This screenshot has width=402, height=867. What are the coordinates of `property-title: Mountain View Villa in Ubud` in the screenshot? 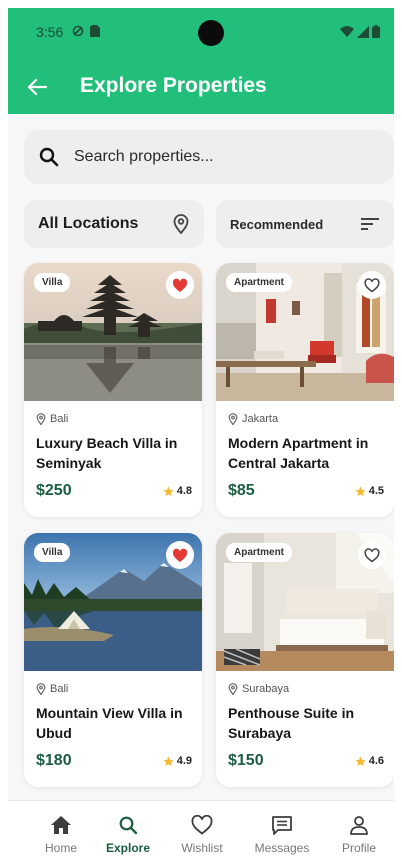 It's located at (109, 723).